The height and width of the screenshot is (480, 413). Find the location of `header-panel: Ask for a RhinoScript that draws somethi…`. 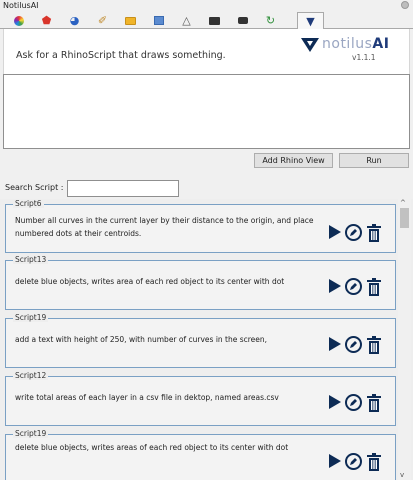

header-panel: Ask for a RhinoScript that draws somethi… is located at coordinates (206, 51).